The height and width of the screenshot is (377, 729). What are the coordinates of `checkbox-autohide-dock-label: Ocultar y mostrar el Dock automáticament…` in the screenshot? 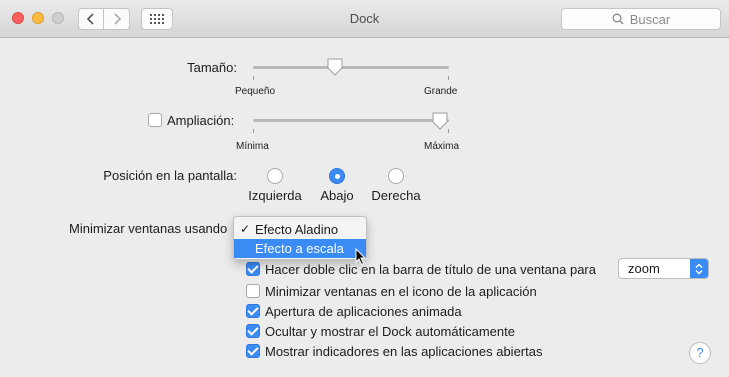 It's located at (390, 331).